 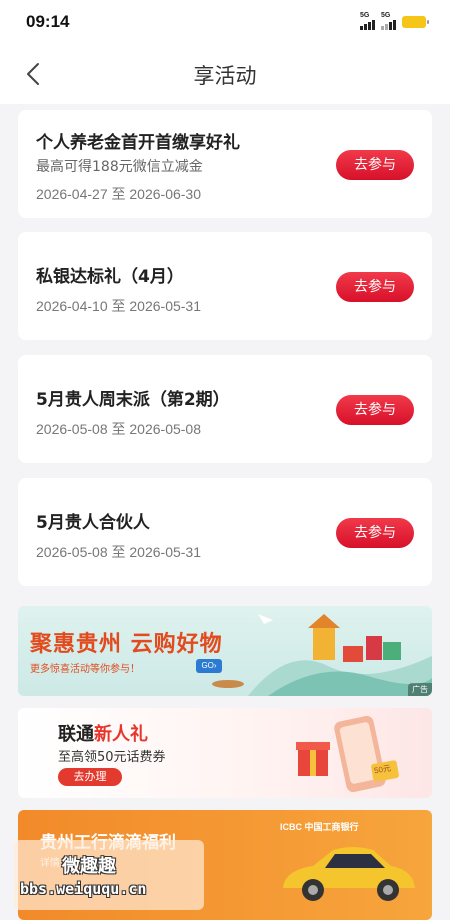 I want to click on page-title: 享活动, so click(x=225, y=76).